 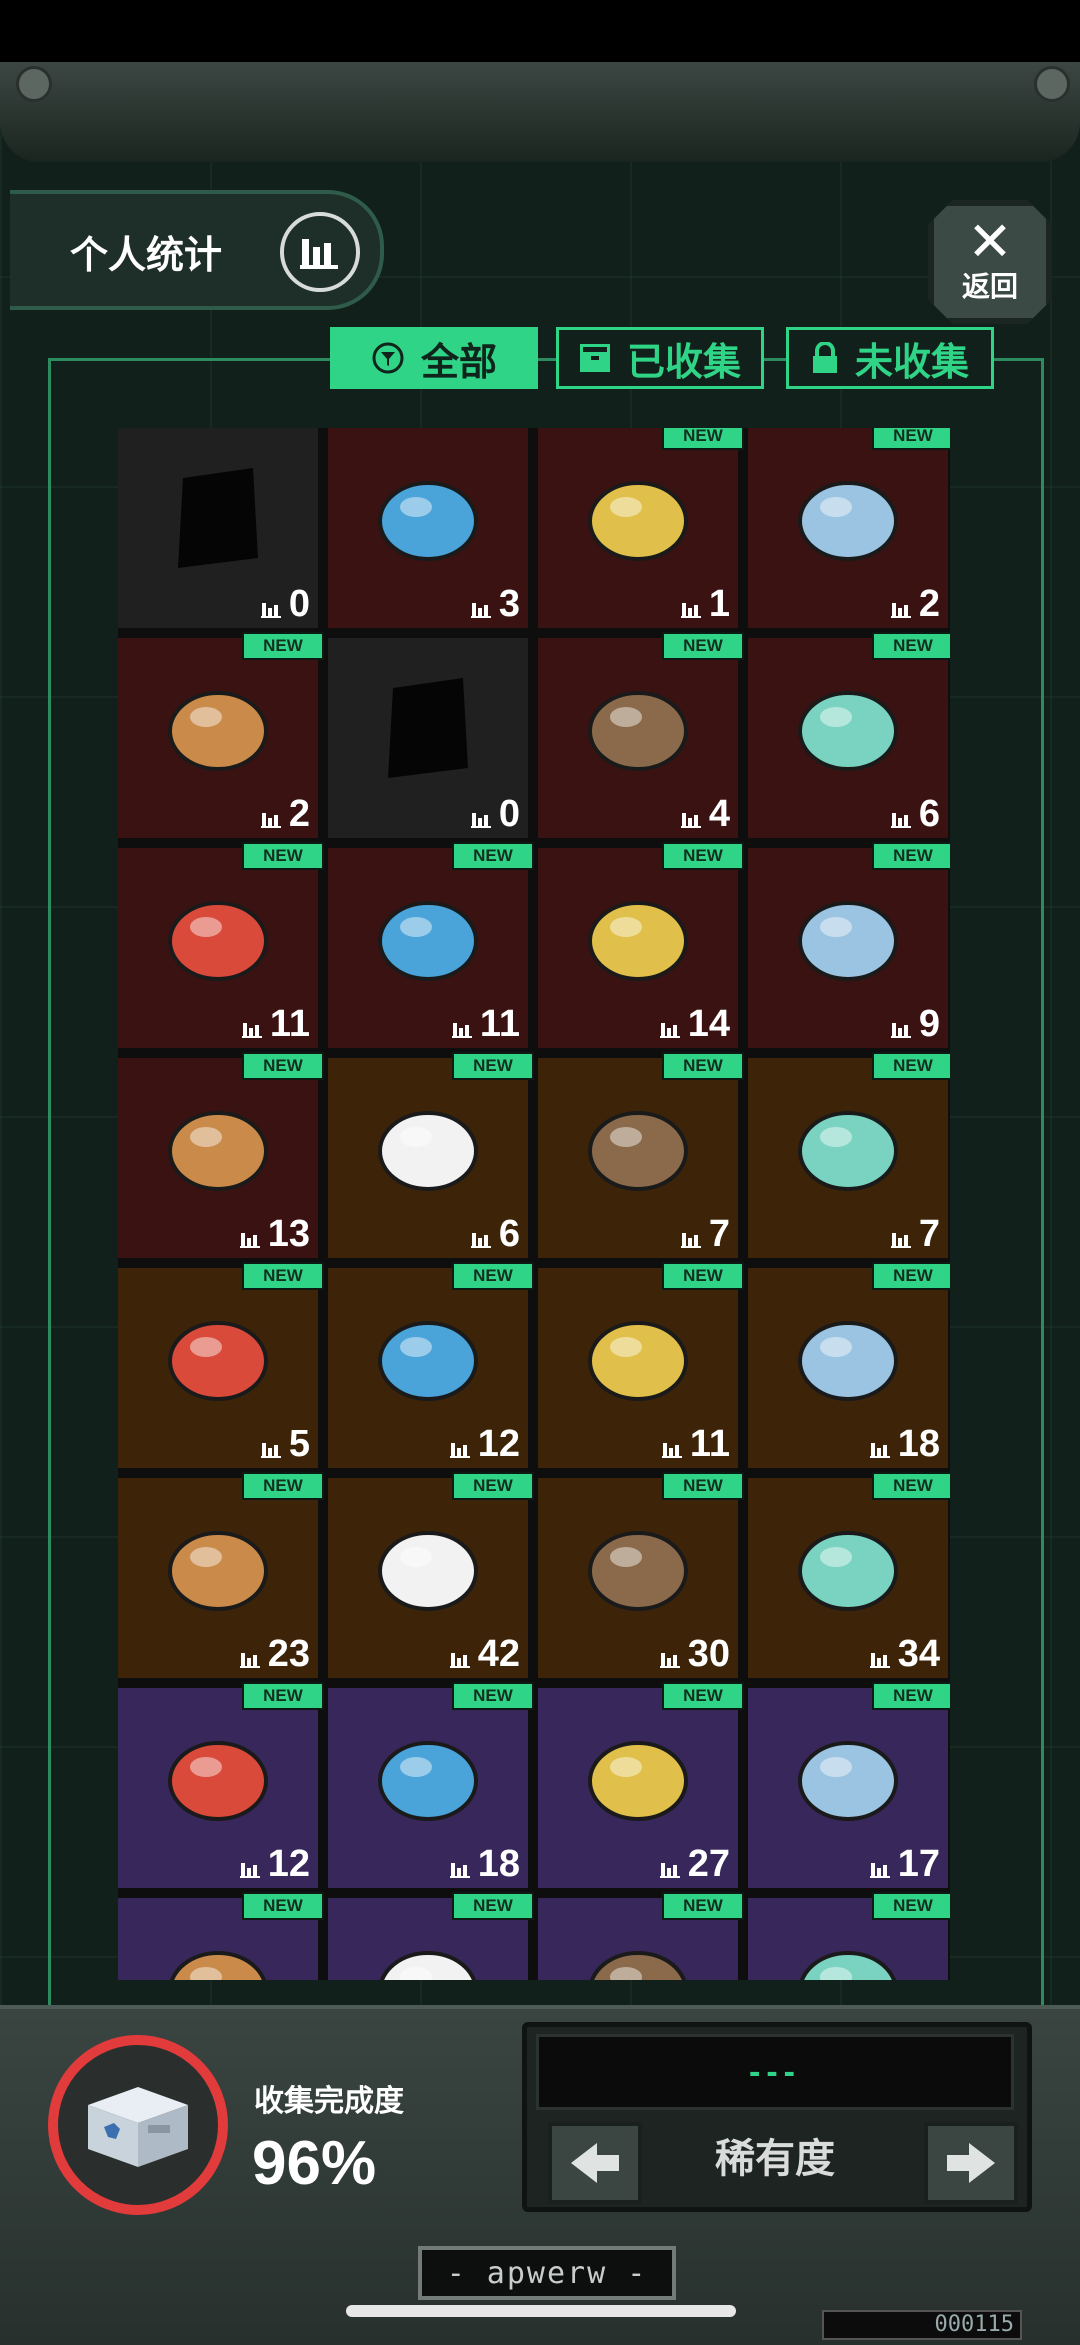 What do you see at coordinates (288, 1234) in the screenshot?
I see `item-count-value: 13` at bounding box center [288, 1234].